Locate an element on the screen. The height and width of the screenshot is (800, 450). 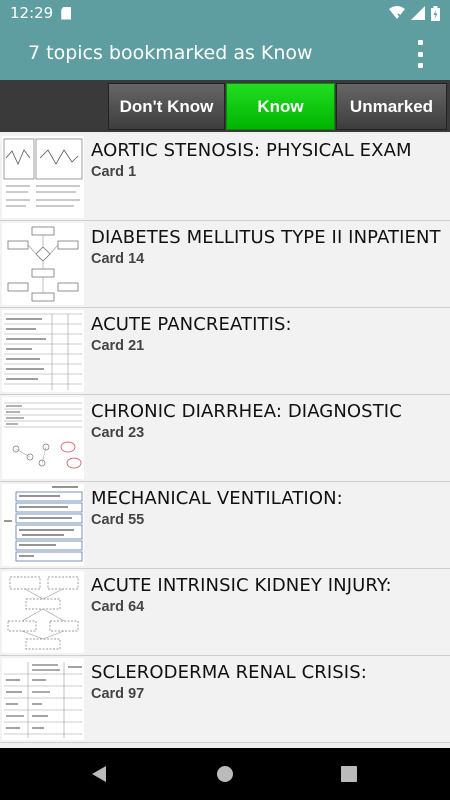
list-item: ACUTE INTRINSIC KIDNEY INJURY: Card 64 is located at coordinates (225, 612).